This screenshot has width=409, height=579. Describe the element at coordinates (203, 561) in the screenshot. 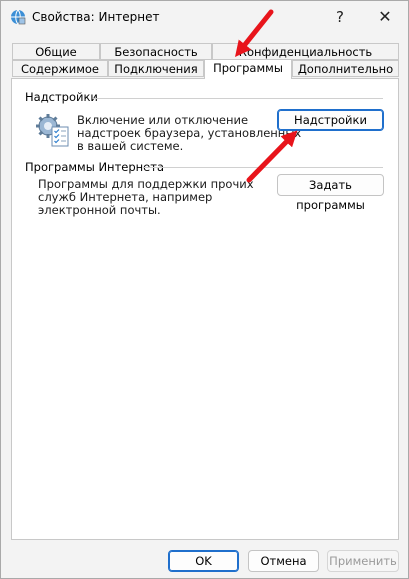

I see `ok-button: OK` at that location.